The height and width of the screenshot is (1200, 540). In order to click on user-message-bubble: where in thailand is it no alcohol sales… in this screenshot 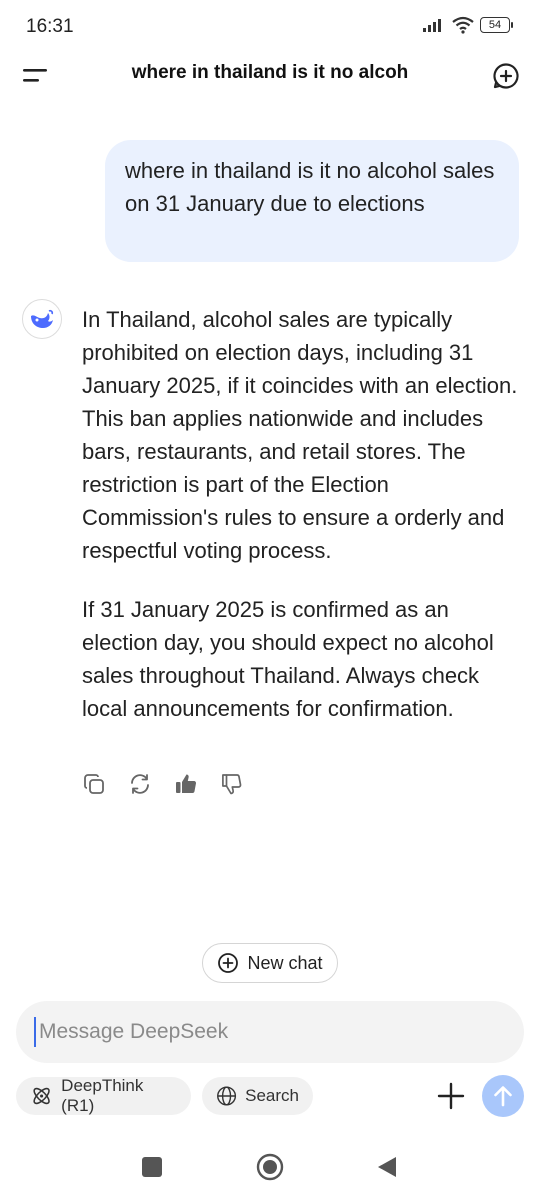, I will do `click(312, 201)`.